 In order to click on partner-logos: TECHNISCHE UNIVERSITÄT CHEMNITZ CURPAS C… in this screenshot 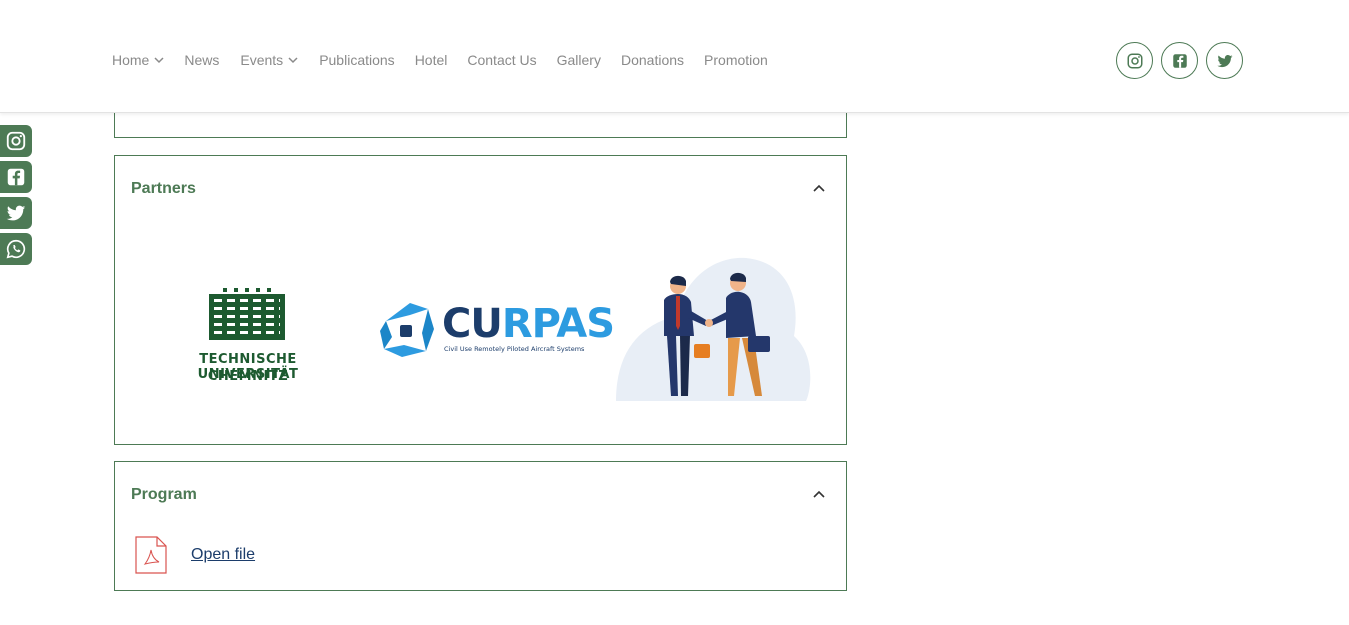, I will do `click(480, 331)`.